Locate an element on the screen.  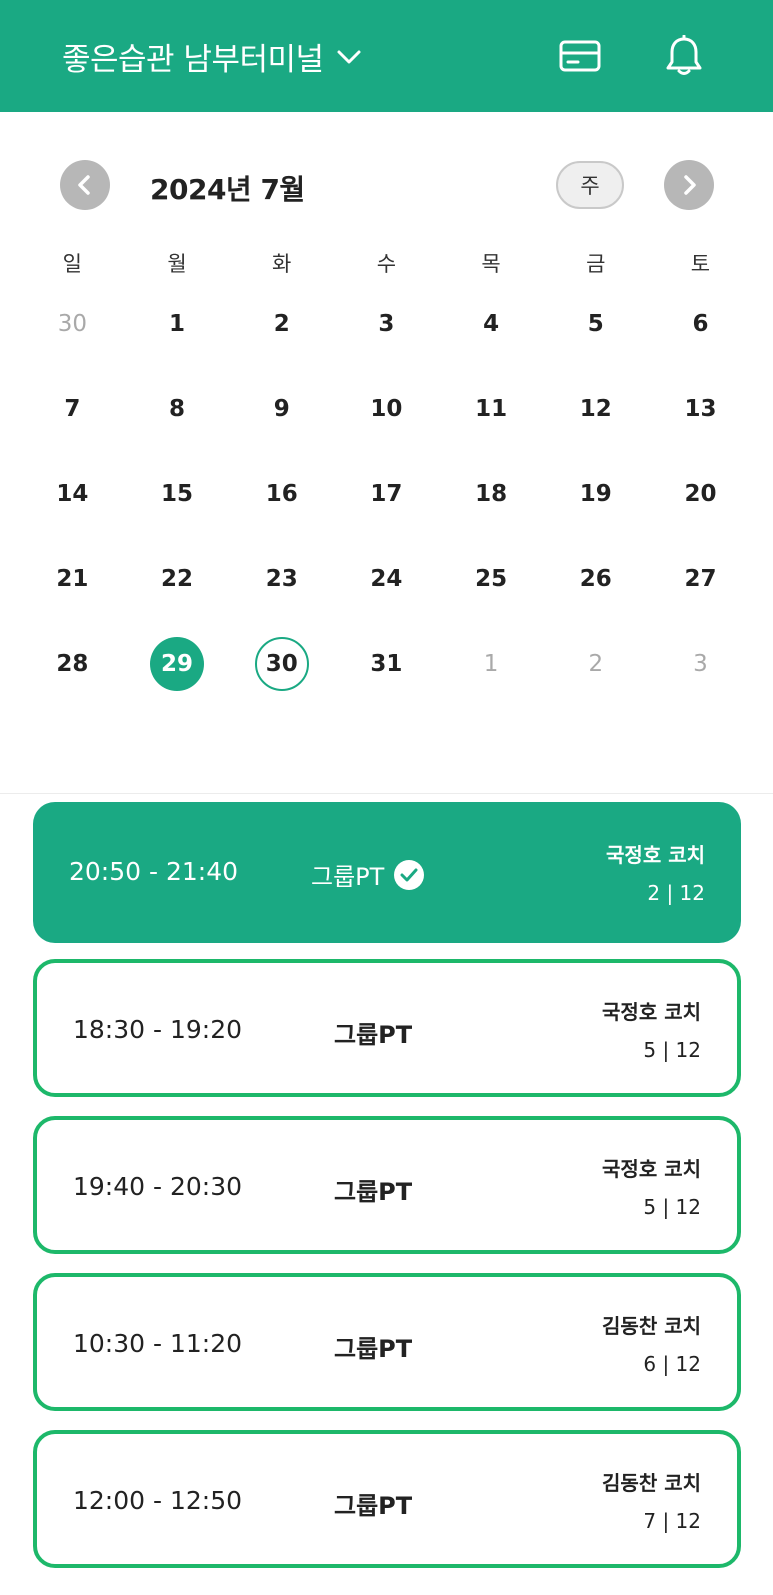
weekday-label: 토 is located at coordinates (700, 264).